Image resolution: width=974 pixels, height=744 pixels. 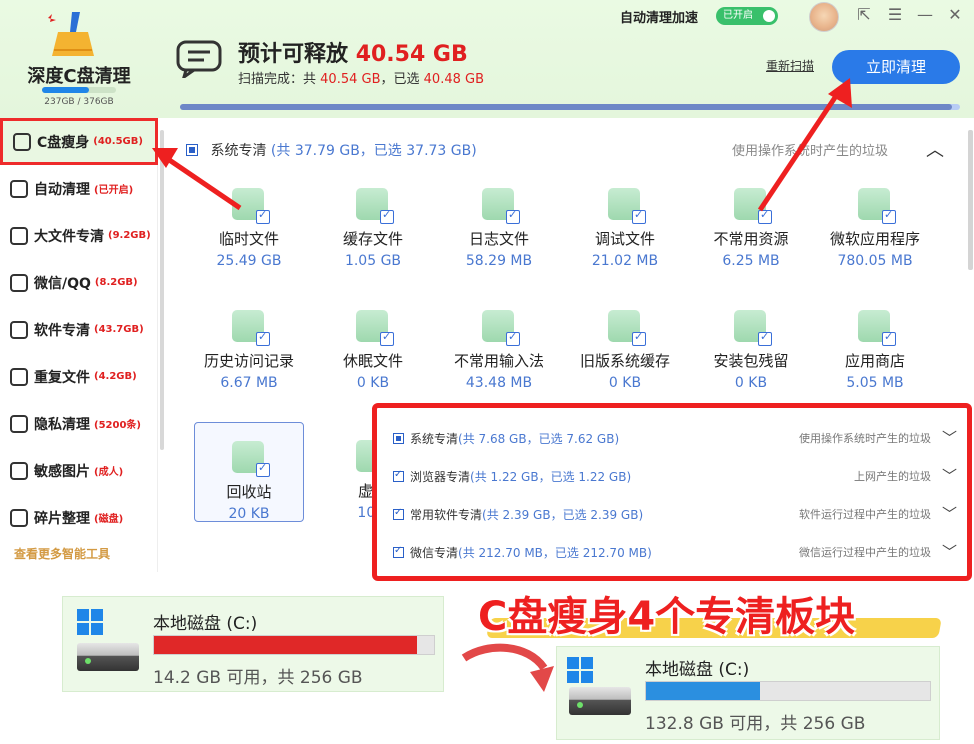 What do you see at coordinates (353, 52) in the screenshot?
I see `headline: 预计可释放 40.54 GB` at bounding box center [353, 52].